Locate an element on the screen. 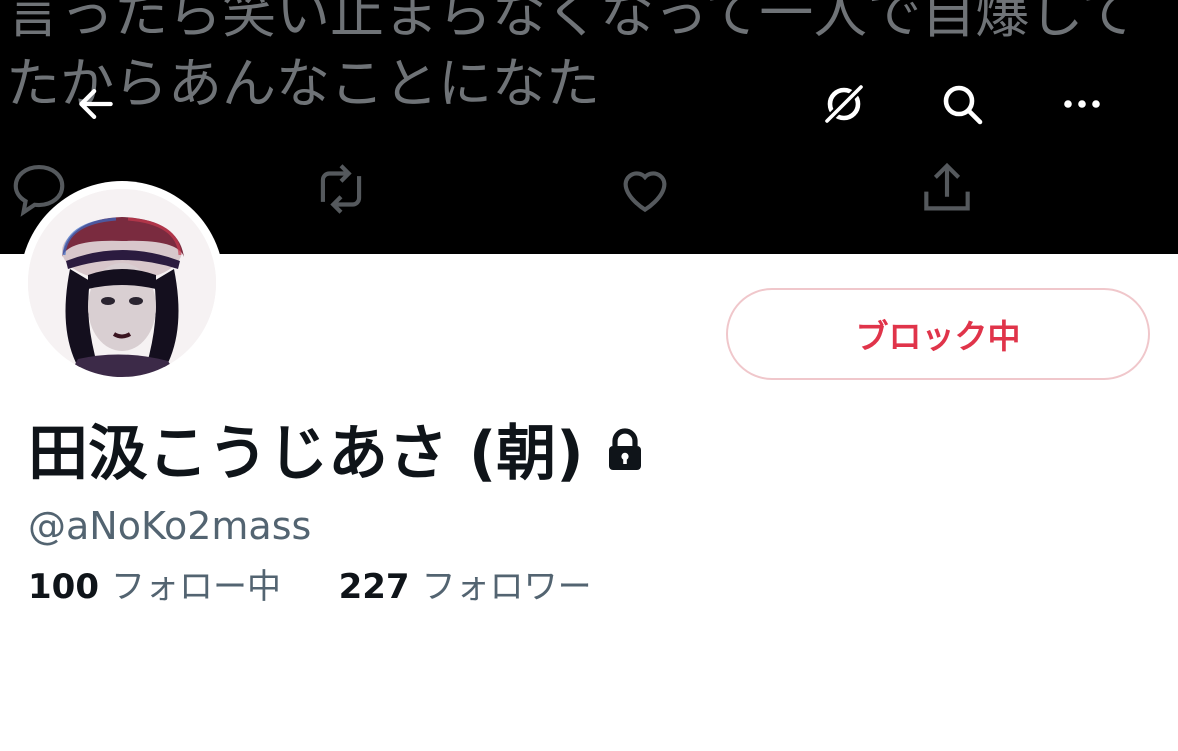 The height and width of the screenshot is (751, 1178). lock-icon is located at coordinates (625, 449).